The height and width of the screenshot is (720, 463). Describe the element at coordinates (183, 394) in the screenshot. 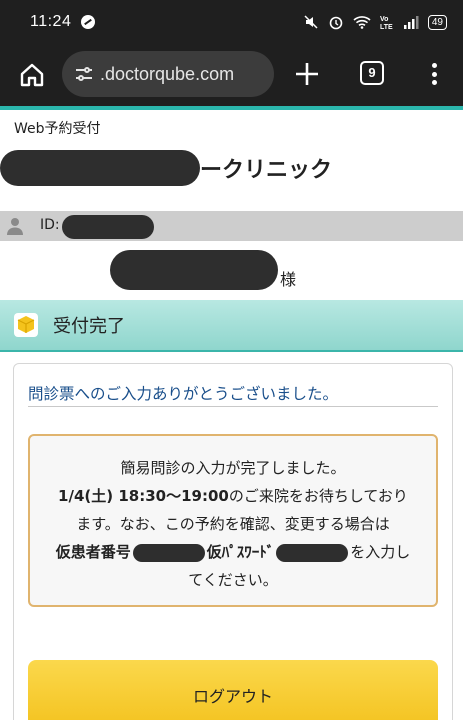

I see `thanks-message: 問診票へのご入力ありがとうございました。` at that location.